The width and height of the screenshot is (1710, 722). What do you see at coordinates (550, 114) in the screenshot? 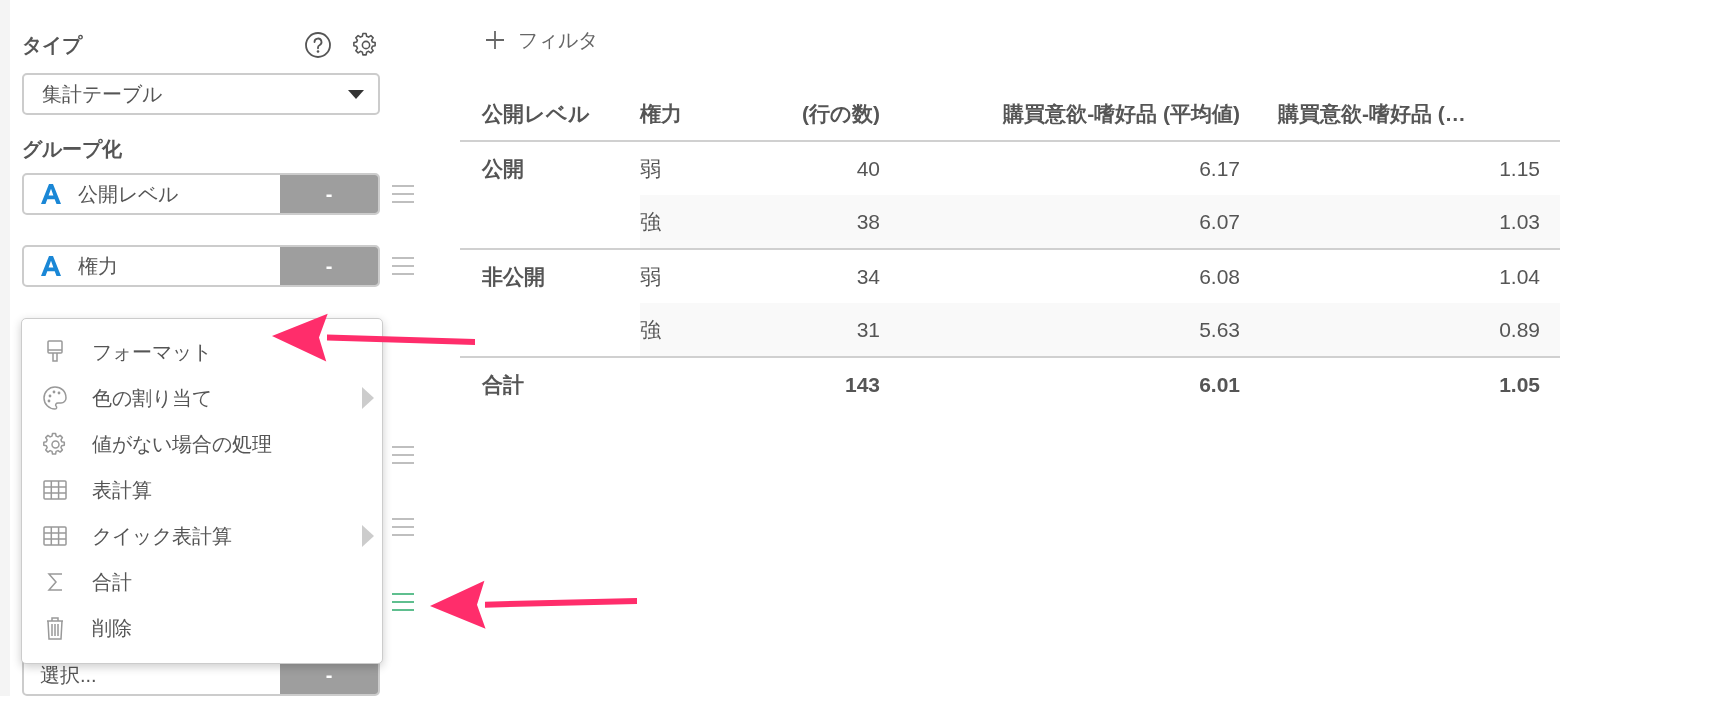
I see `column-header: 公開レベル` at bounding box center [550, 114].